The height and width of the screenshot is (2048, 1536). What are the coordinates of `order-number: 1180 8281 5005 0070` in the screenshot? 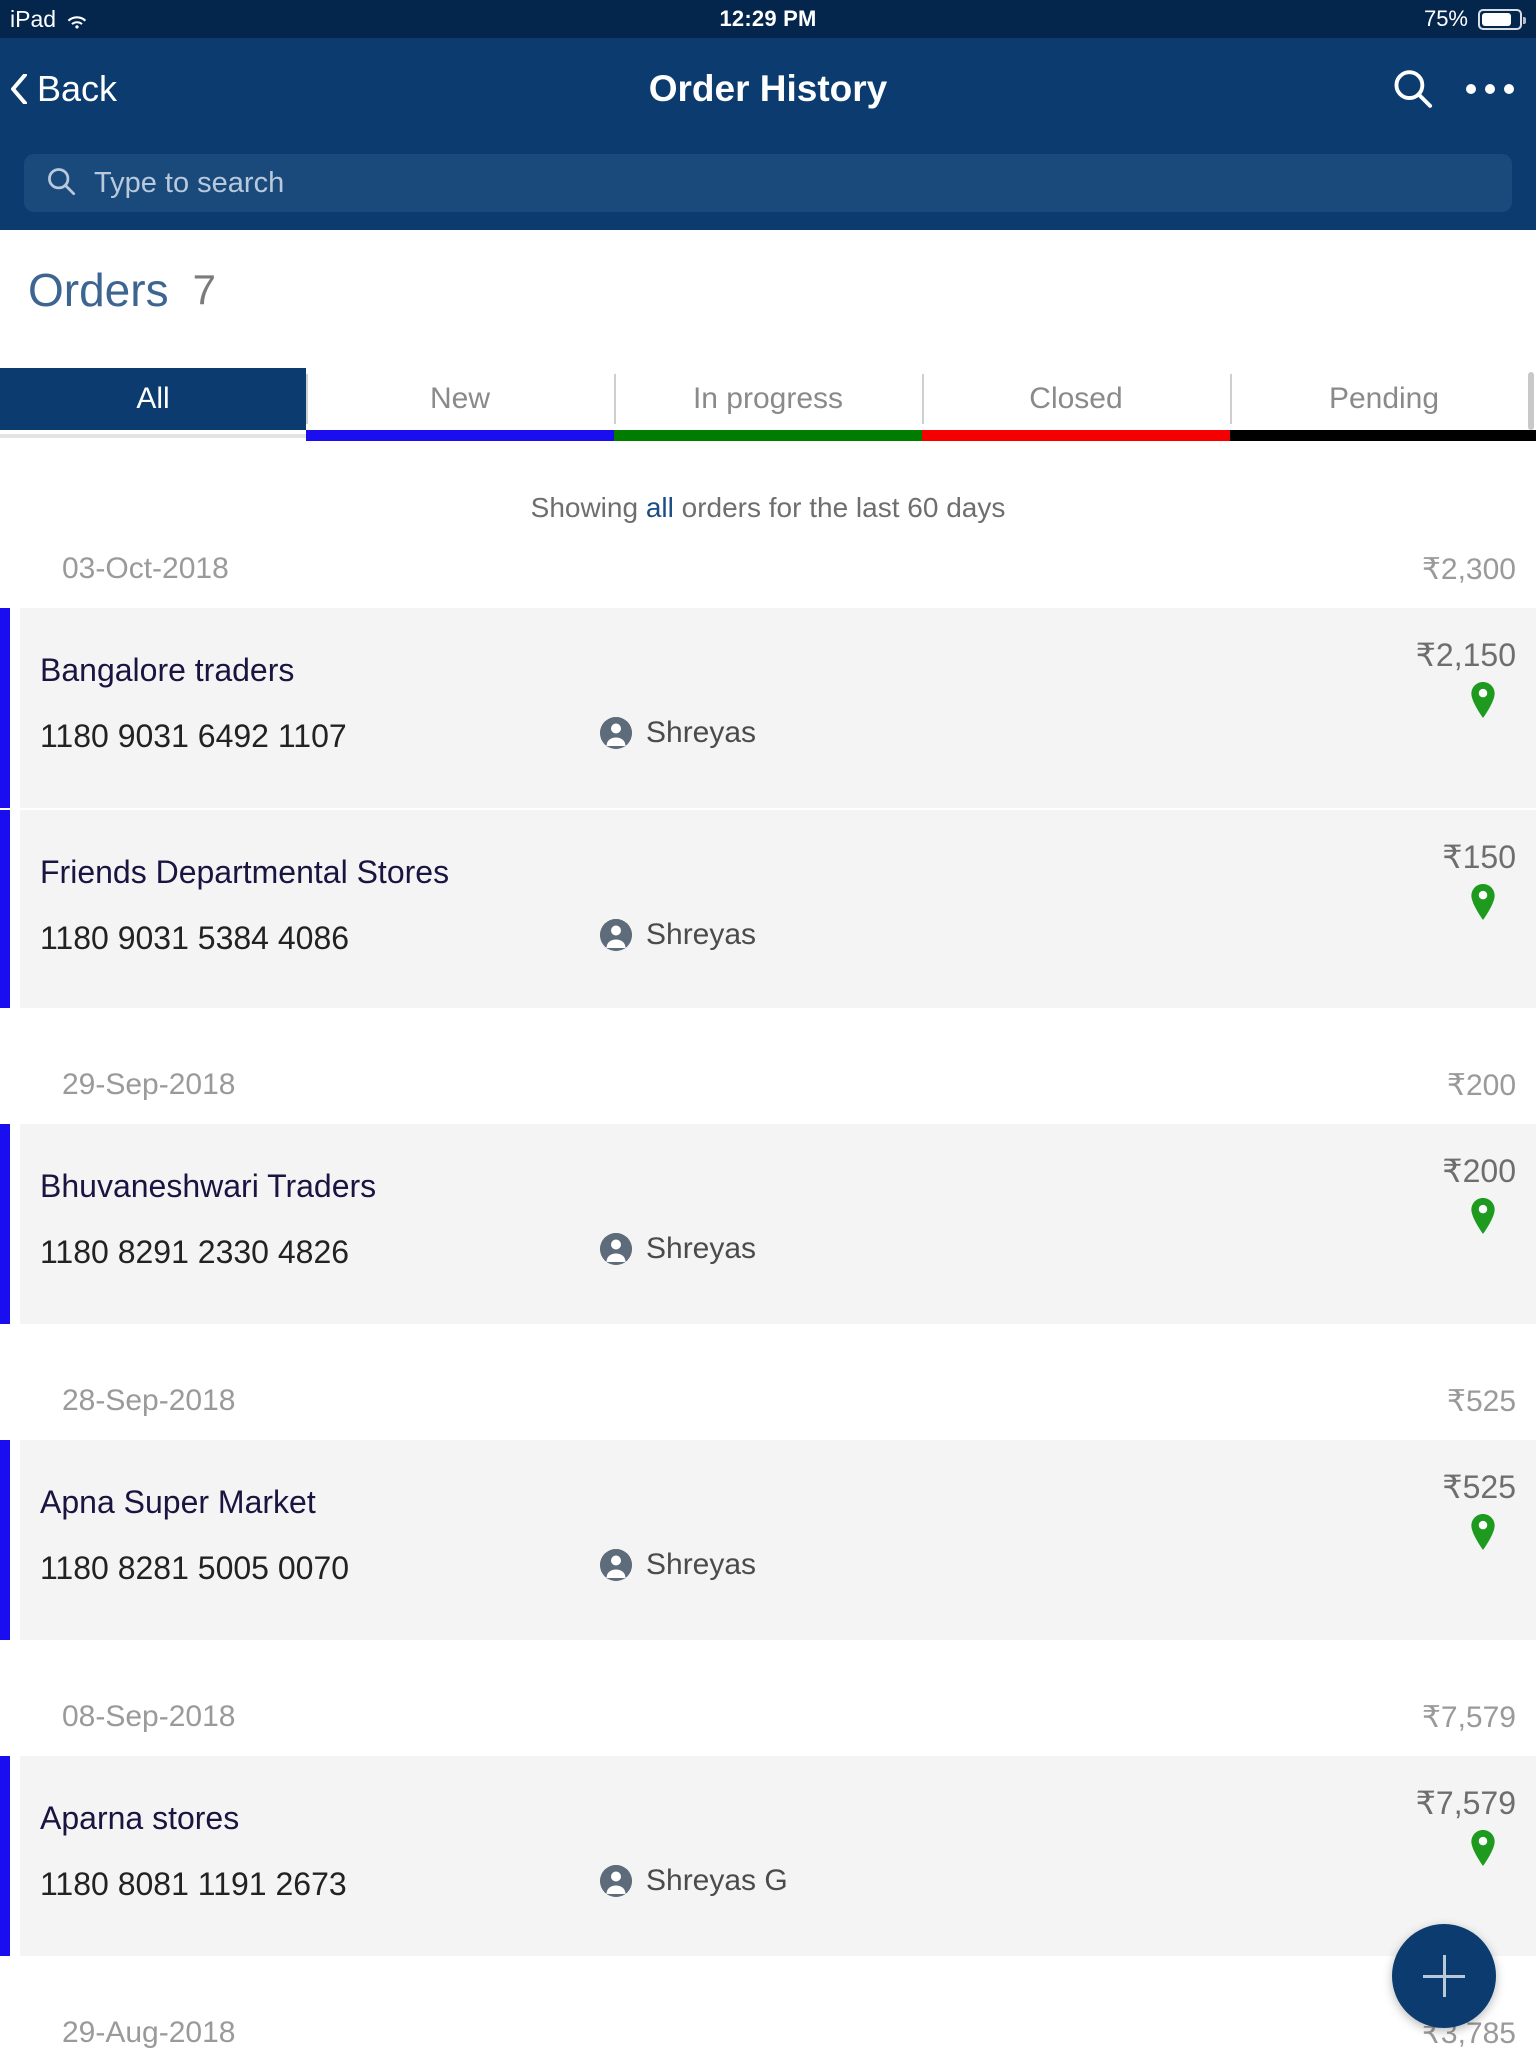 It's located at (195, 1568).